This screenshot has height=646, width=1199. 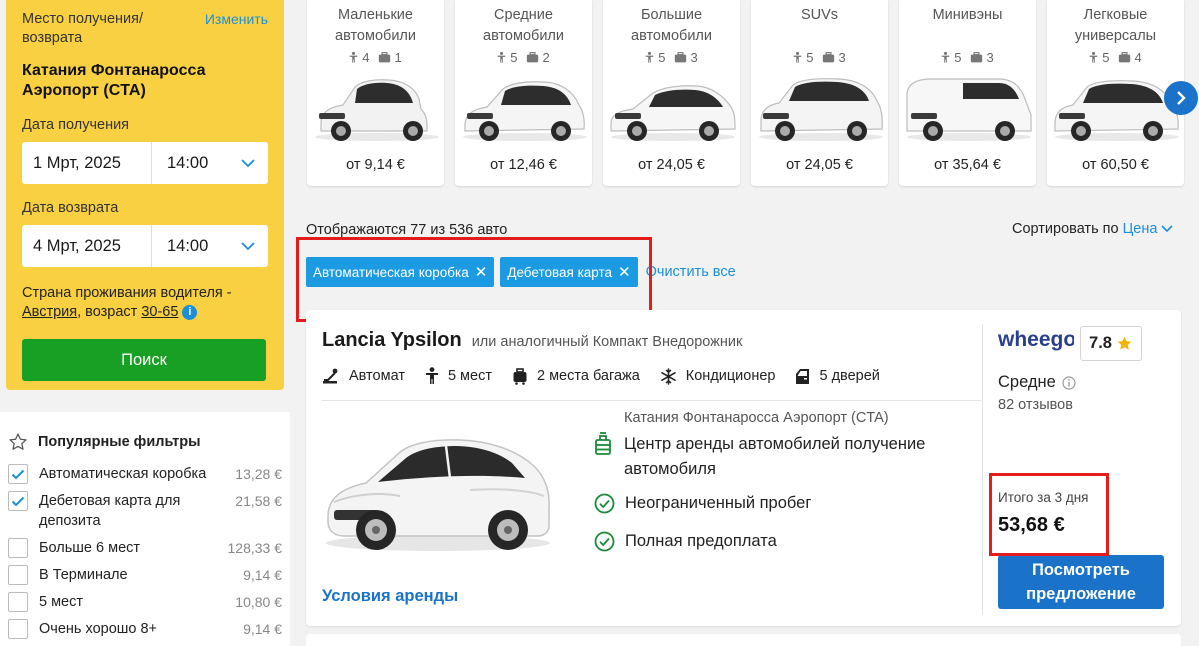 I want to click on rental-terms-link: Условия аренды, so click(x=390, y=596).